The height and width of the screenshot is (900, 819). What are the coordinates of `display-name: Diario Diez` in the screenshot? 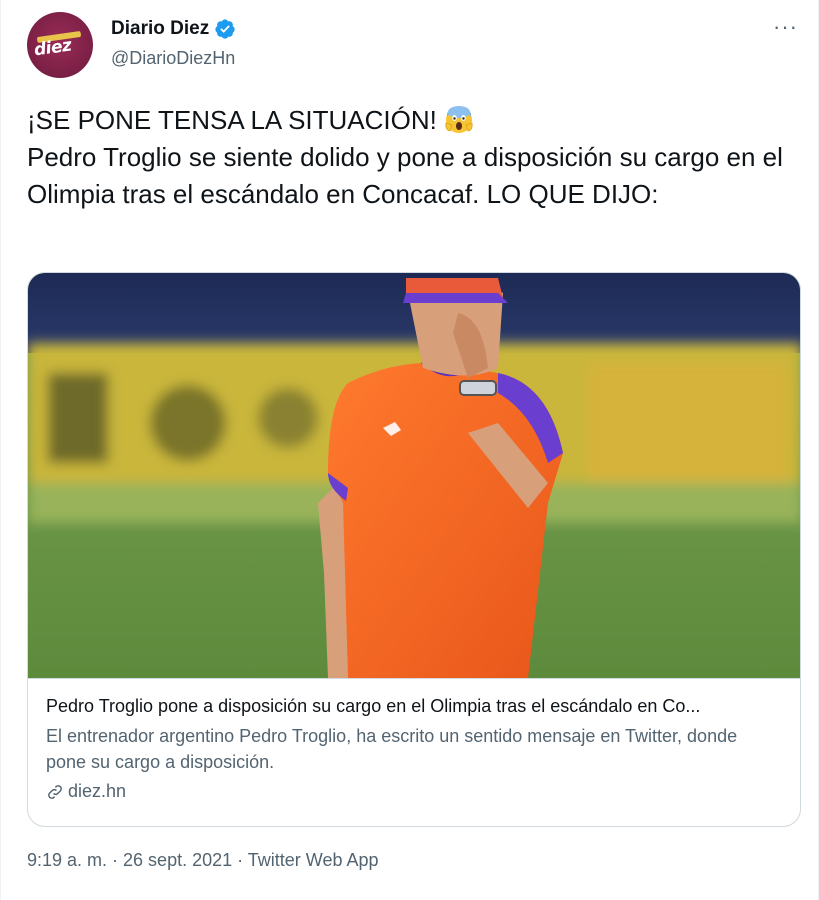 It's located at (160, 29).